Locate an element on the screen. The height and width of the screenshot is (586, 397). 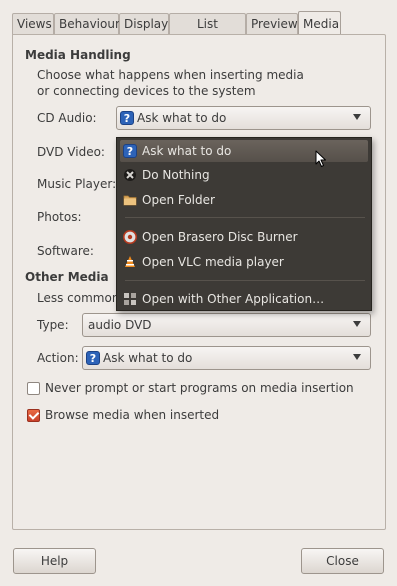
menu-item-ask-what-to-do: ? Ask what to do is located at coordinates (244, 151).